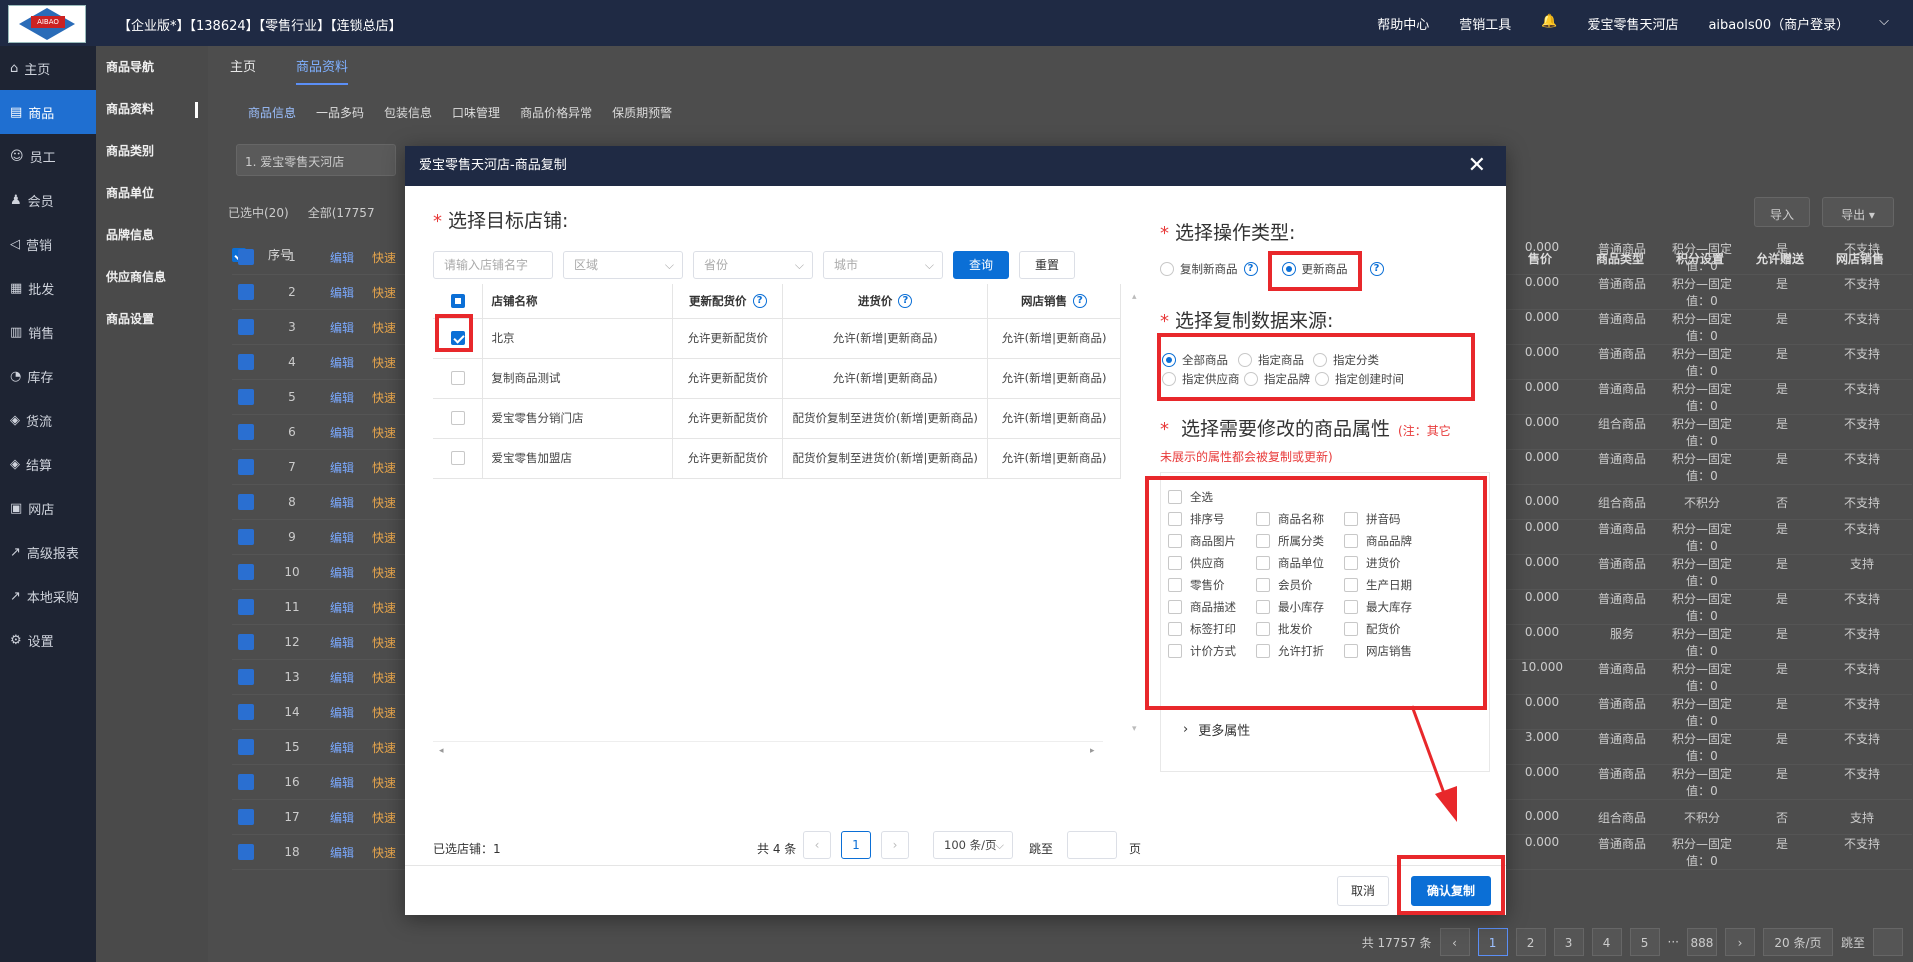  I want to click on sidebar-item-7: ◔ 库存, so click(48, 376).